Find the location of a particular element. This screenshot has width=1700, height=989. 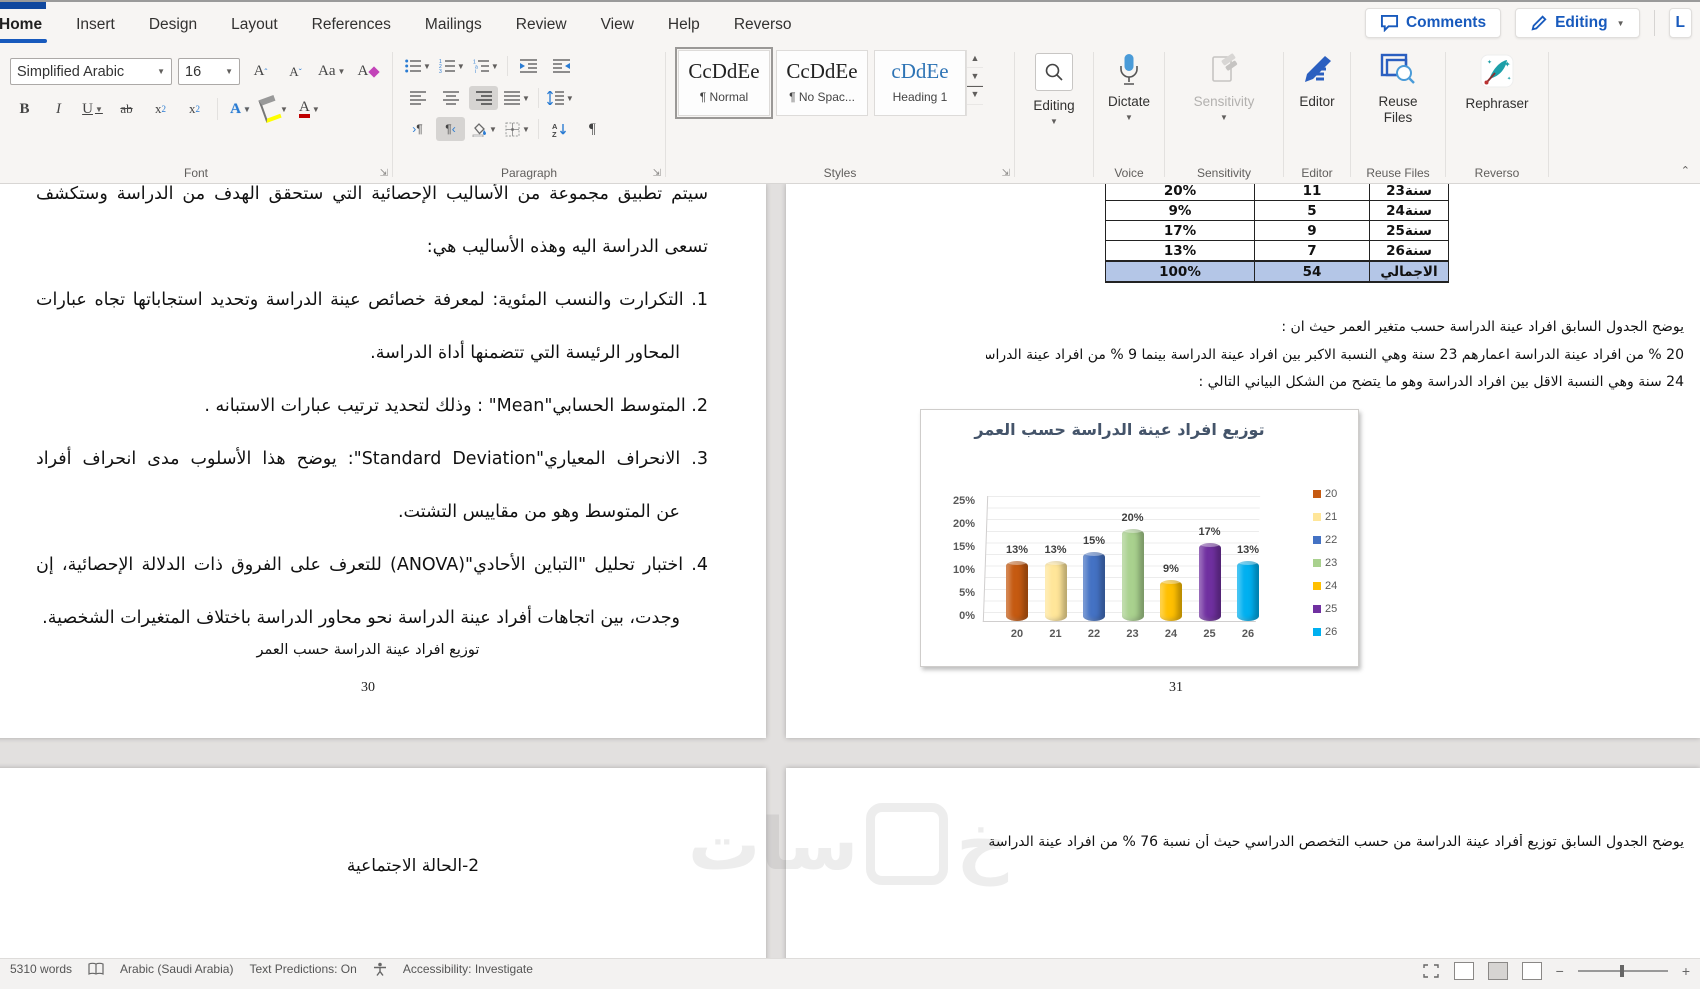

ltr-direction-button: › ¶ is located at coordinates (417, 129).